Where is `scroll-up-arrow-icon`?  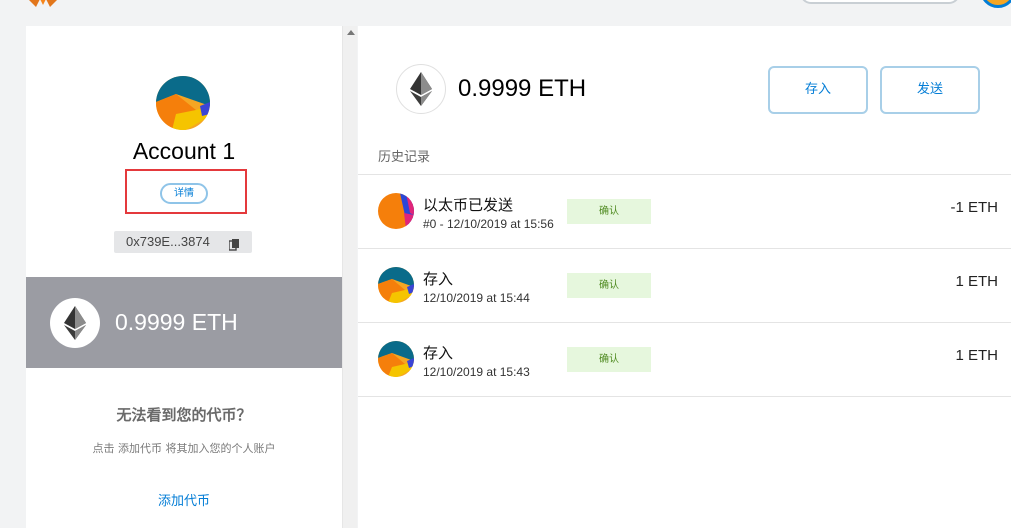
scroll-up-arrow-icon is located at coordinates (351, 32).